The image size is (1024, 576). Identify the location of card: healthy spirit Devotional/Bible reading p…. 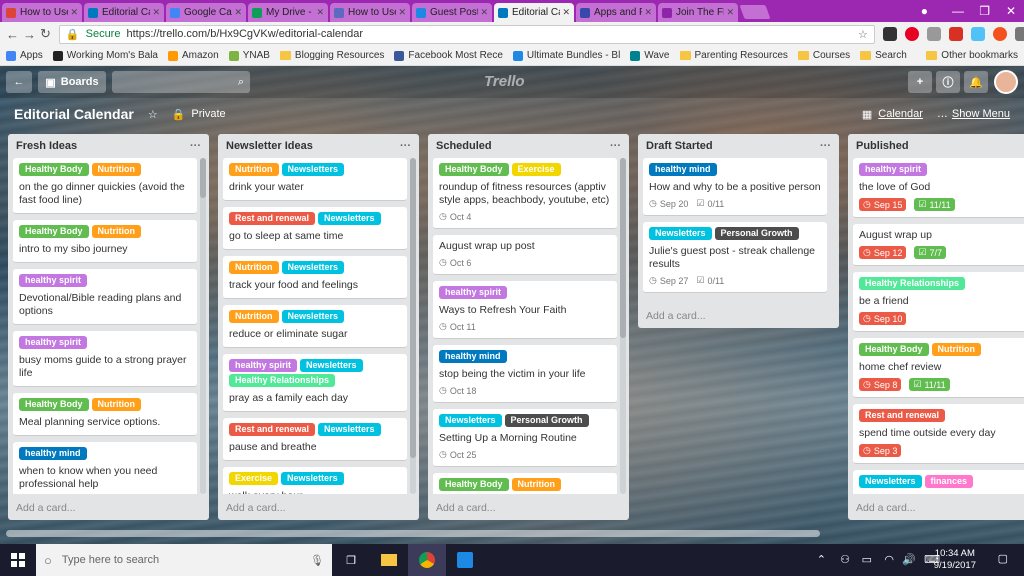
(105, 297).